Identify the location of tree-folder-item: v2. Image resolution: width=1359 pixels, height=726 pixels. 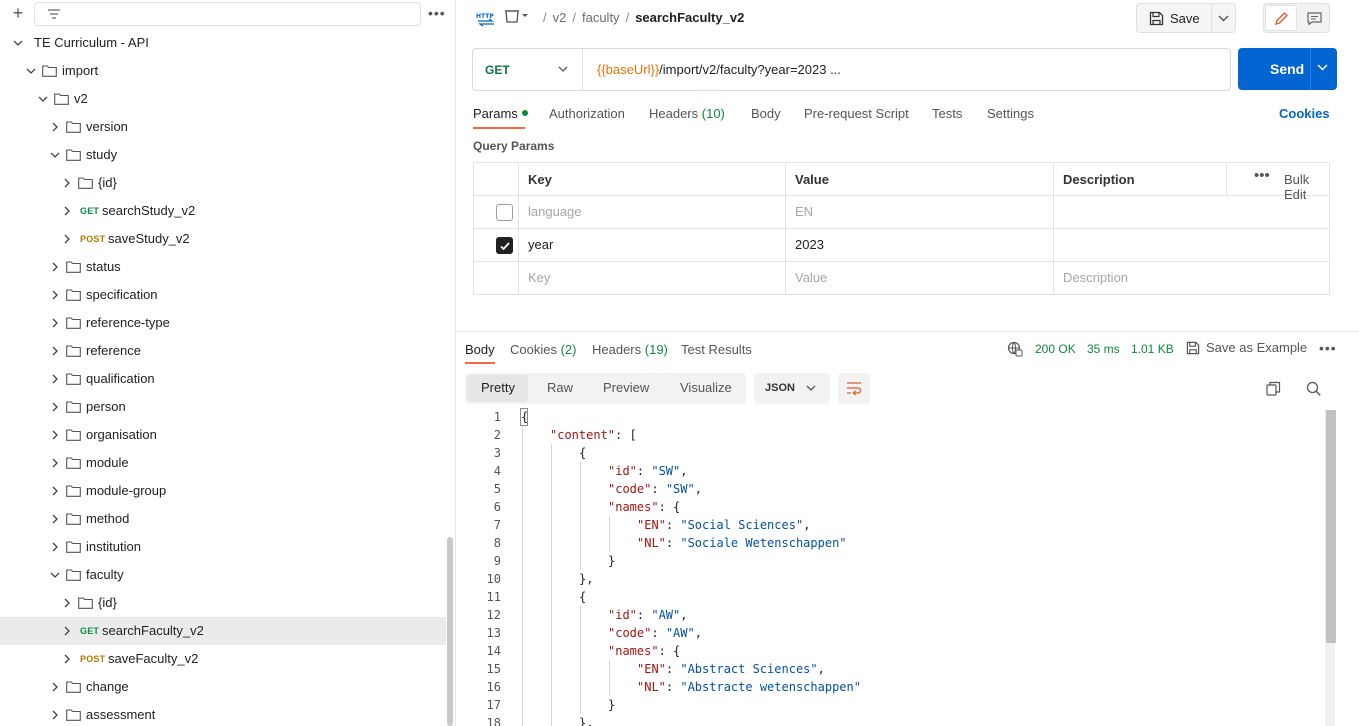
(223, 99).